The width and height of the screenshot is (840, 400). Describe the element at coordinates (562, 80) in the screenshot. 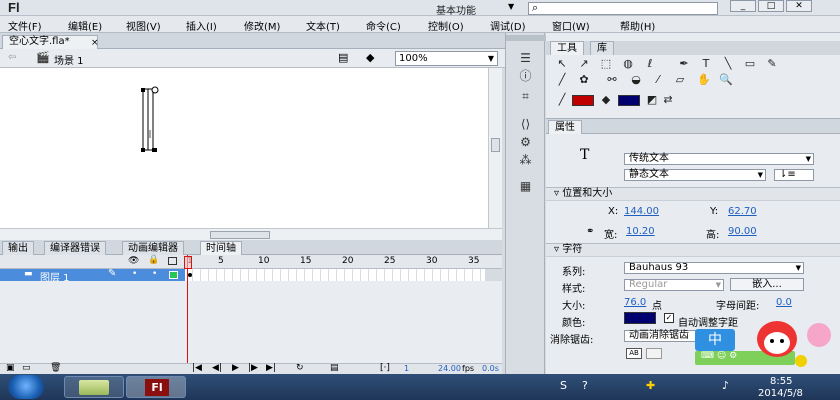

I see `brush-tool-icon: ╱` at that location.